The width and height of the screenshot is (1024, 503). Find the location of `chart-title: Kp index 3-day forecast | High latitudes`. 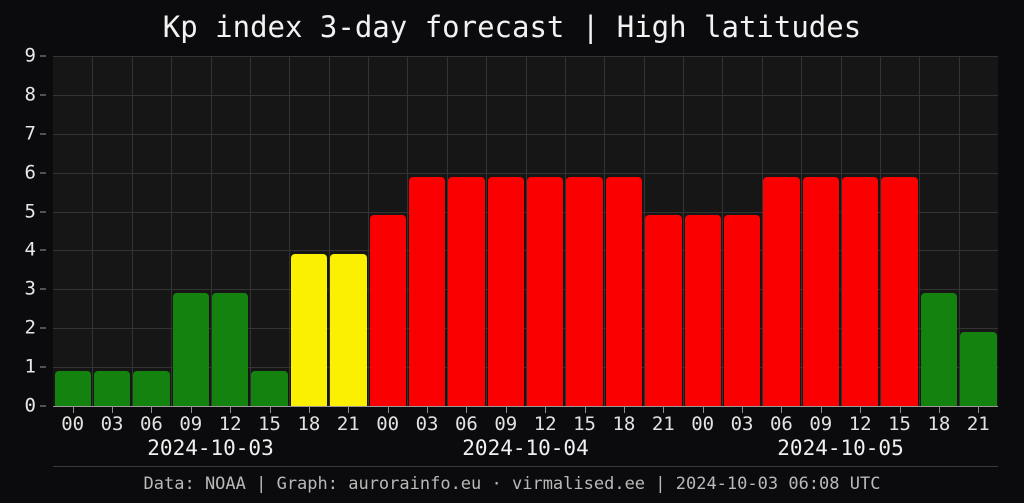

chart-title: Kp index 3-day forecast | High latitudes is located at coordinates (512, 27).